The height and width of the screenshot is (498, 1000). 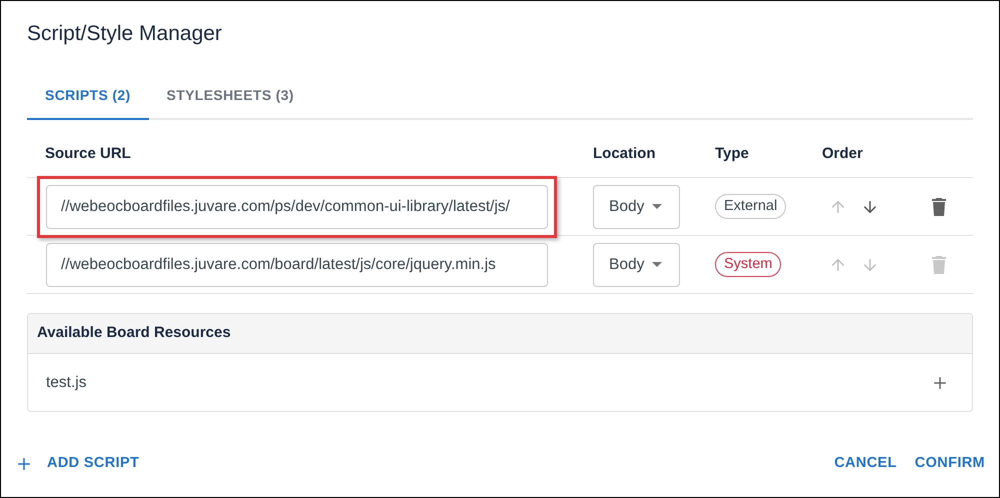 What do you see at coordinates (88, 154) in the screenshot?
I see `column-header: Source URL` at bounding box center [88, 154].